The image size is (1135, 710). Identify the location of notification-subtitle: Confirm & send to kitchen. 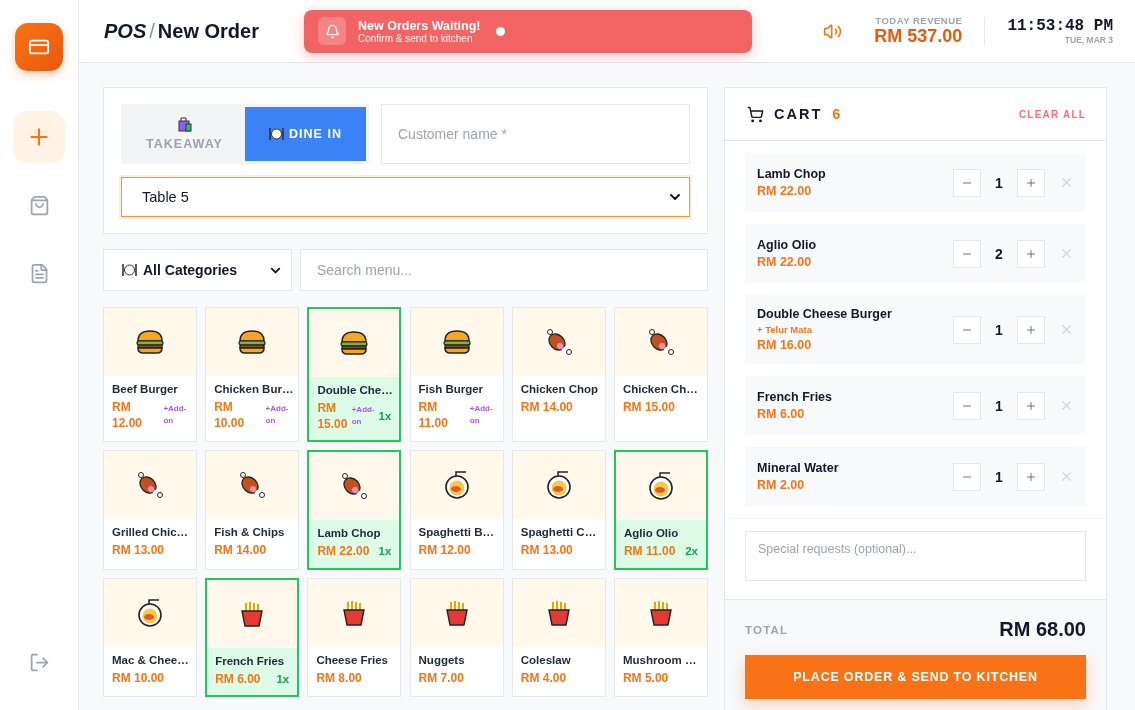
(415, 38).